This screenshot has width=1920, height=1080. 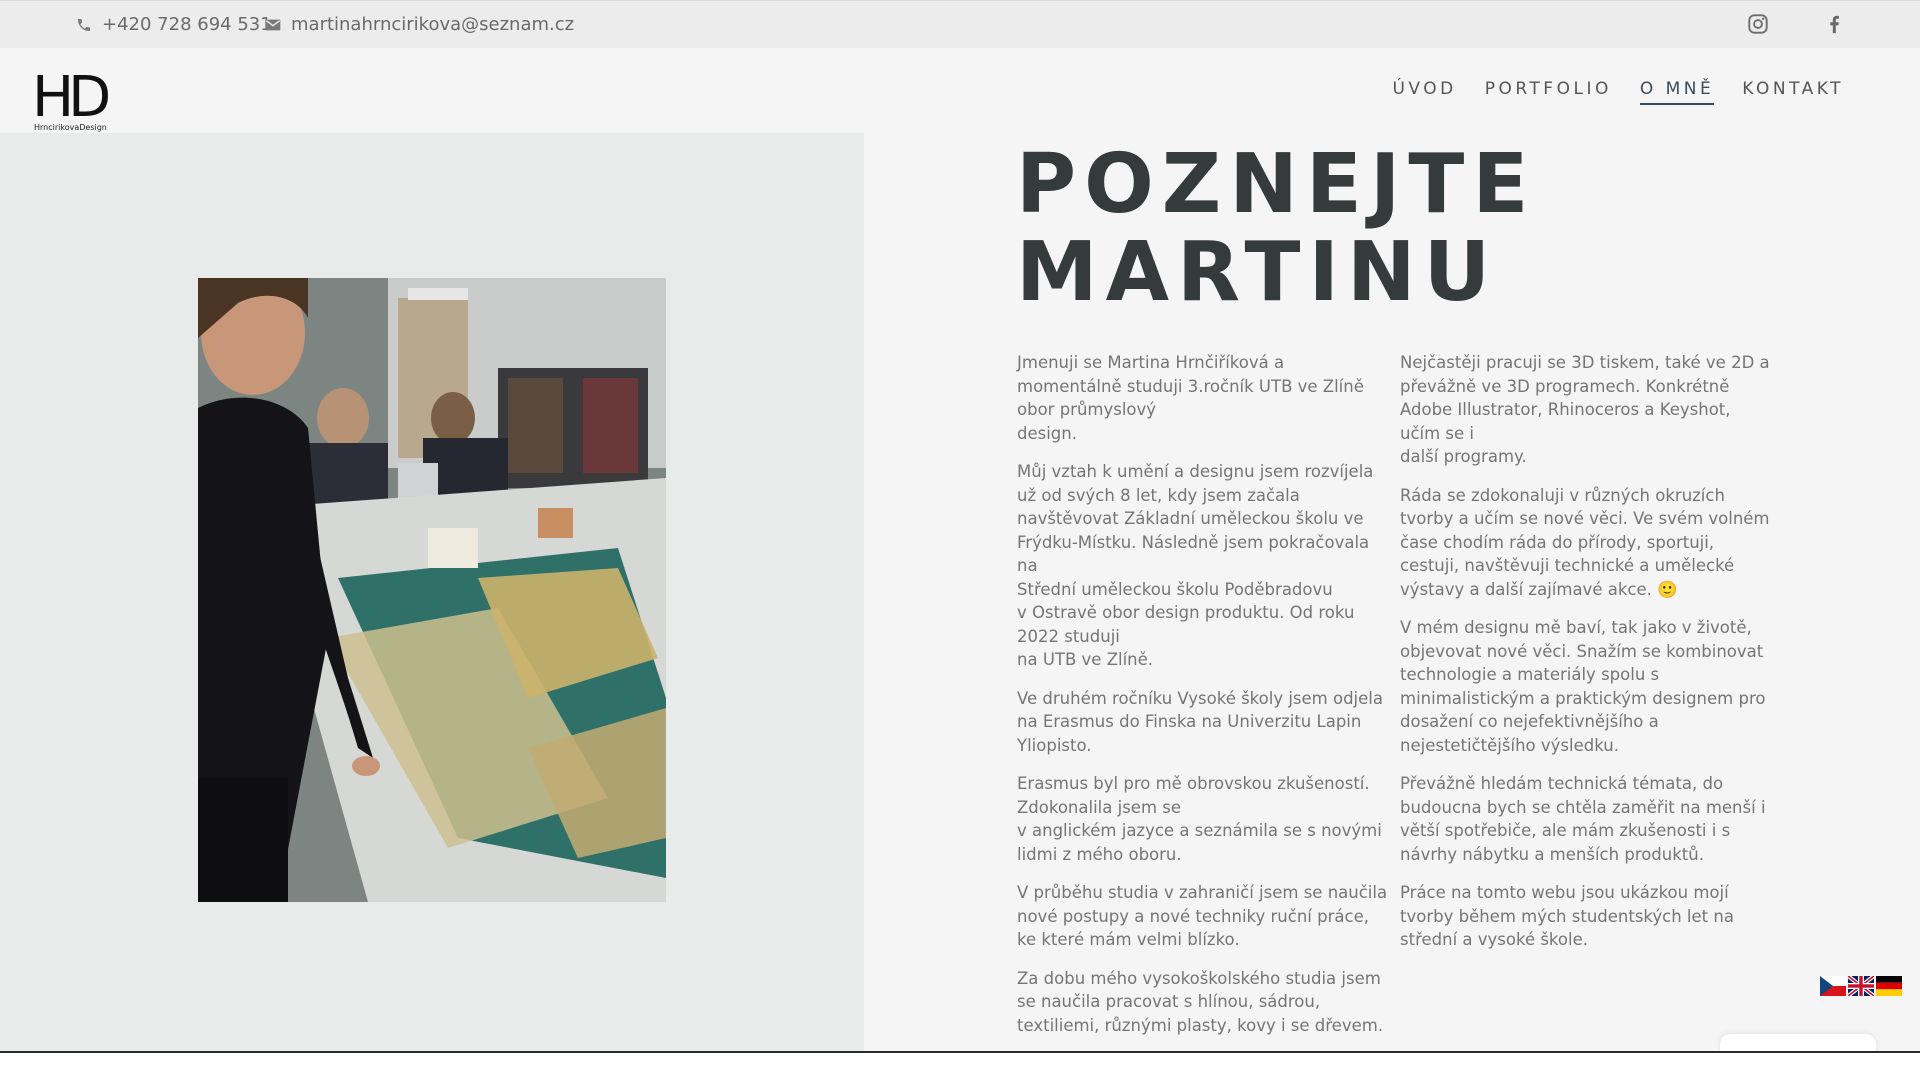 I want to click on nav-item-uvod: ÚVOD, so click(x=1424, y=92).